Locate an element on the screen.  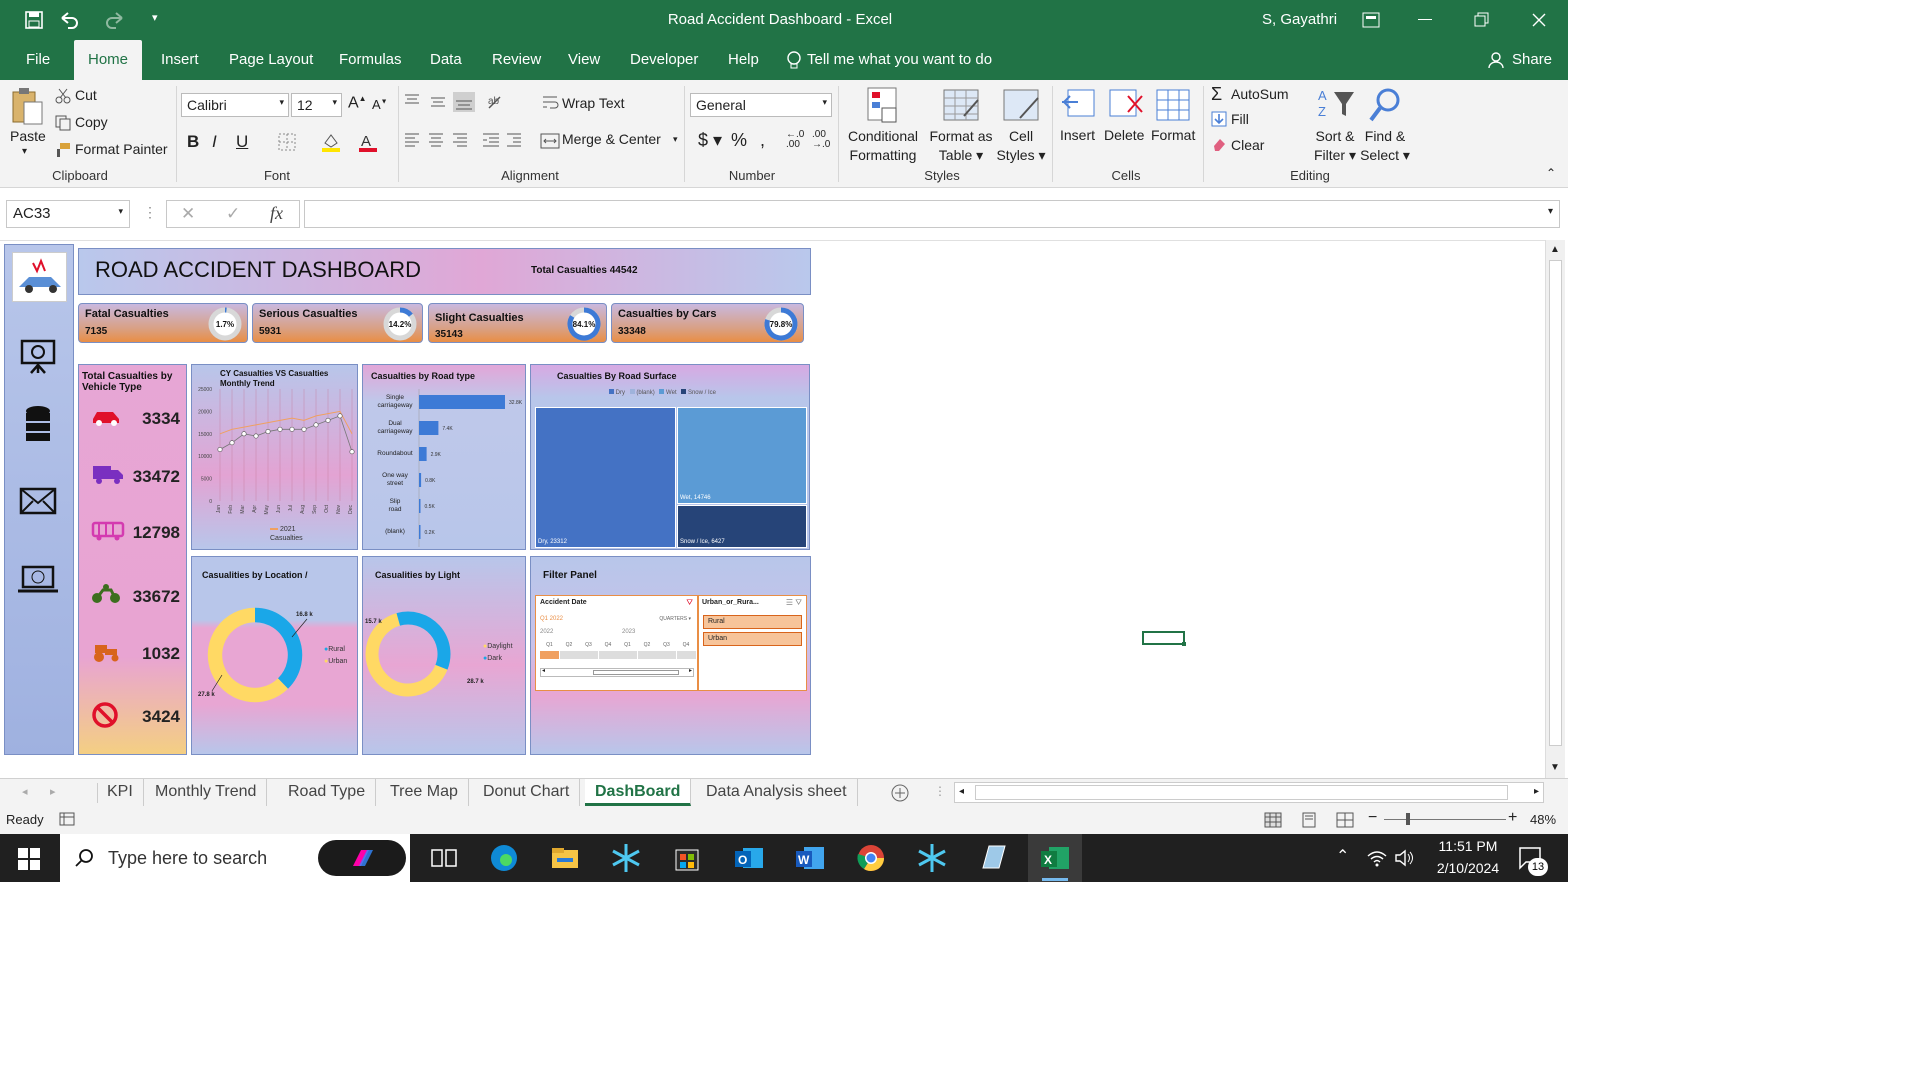
taskbar-search: Type here to search is located at coordinates (235, 858).